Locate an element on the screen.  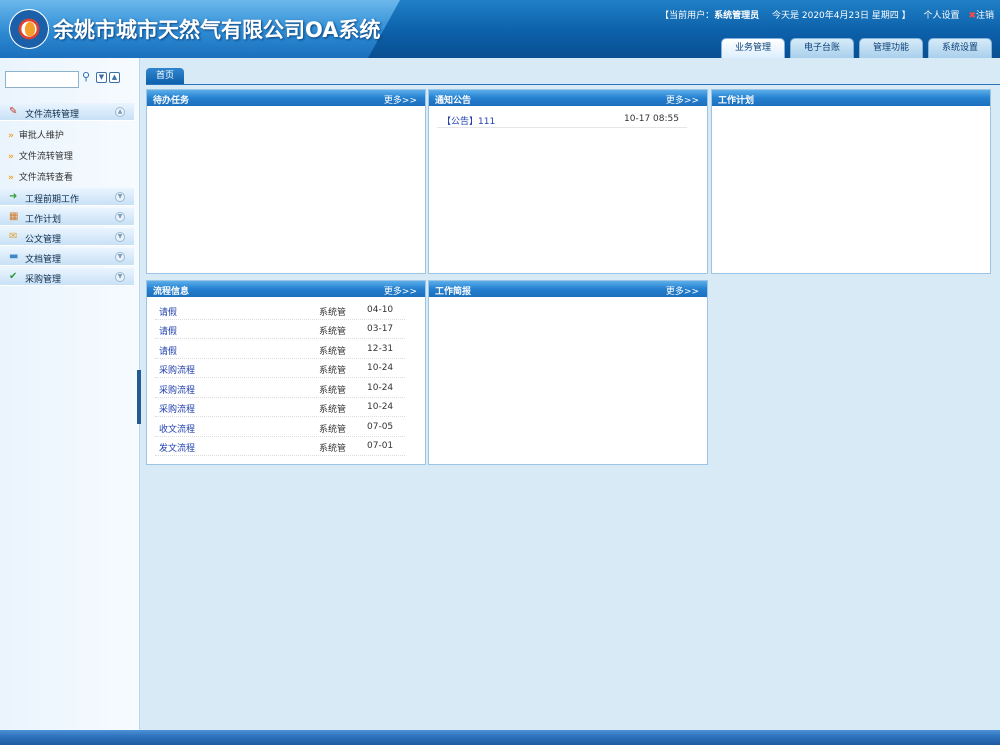
tab-business: 业务管理 is located at coordinates (753, 48).